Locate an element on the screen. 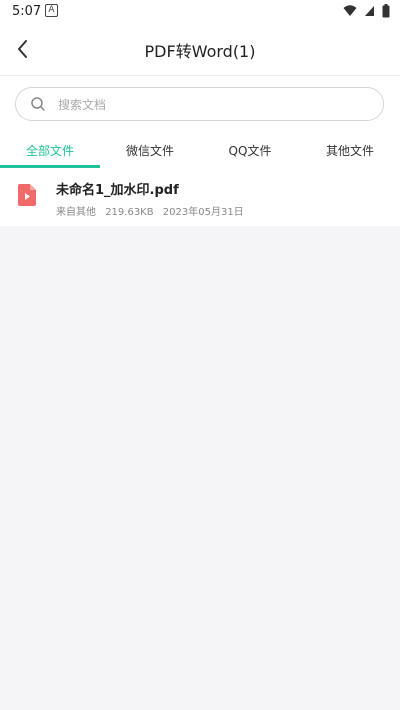  search-input is located at coordinates (208, 105).